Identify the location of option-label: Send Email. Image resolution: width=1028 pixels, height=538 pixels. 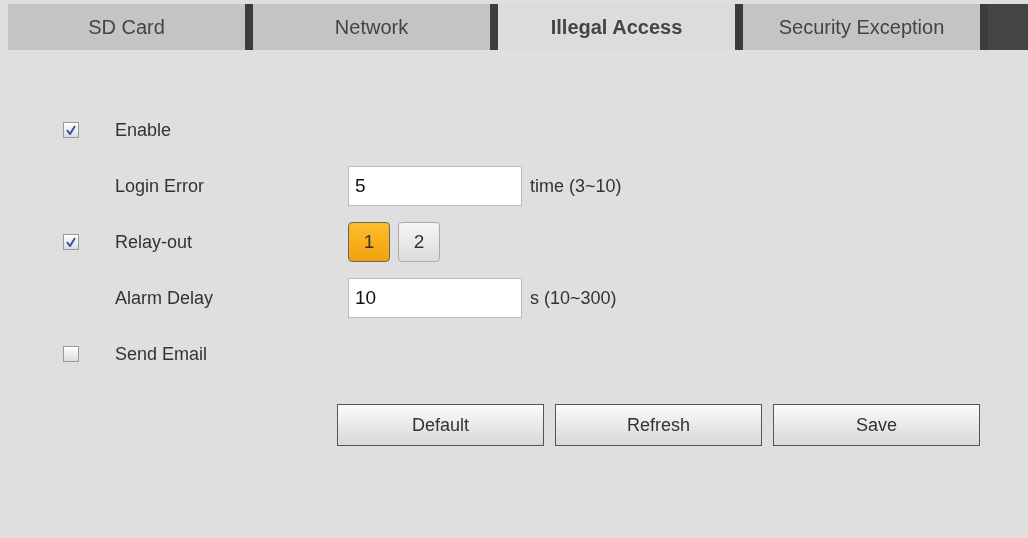
(161, 354).